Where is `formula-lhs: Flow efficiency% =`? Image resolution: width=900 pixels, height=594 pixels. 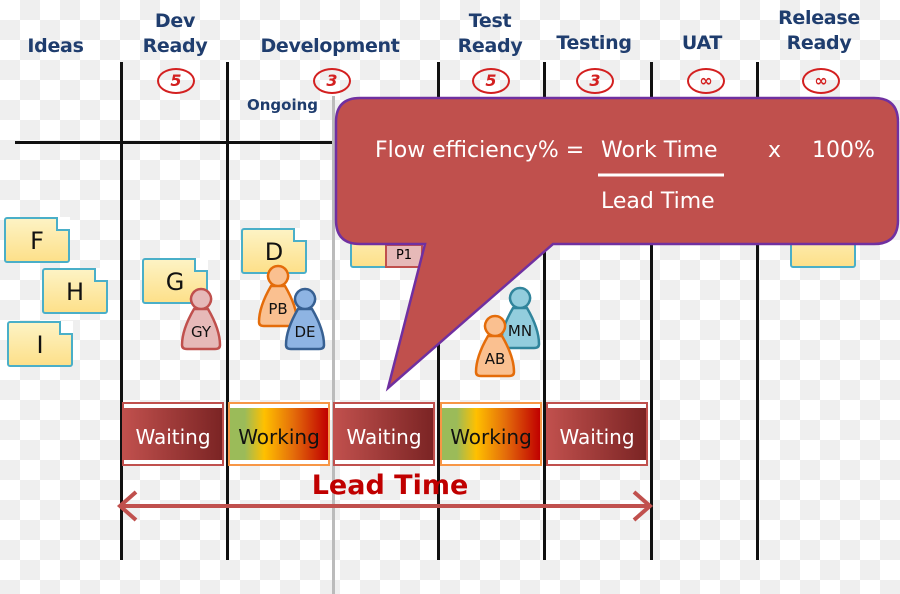 formula-lhs: Flow efficiency% = is located at coordinates (480, 150).